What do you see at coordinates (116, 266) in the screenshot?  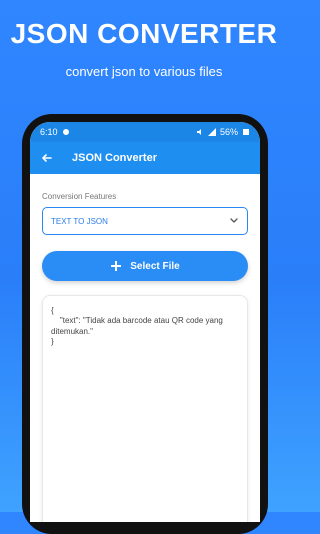 I see `plus-icon` at bounding box center [116, 266].